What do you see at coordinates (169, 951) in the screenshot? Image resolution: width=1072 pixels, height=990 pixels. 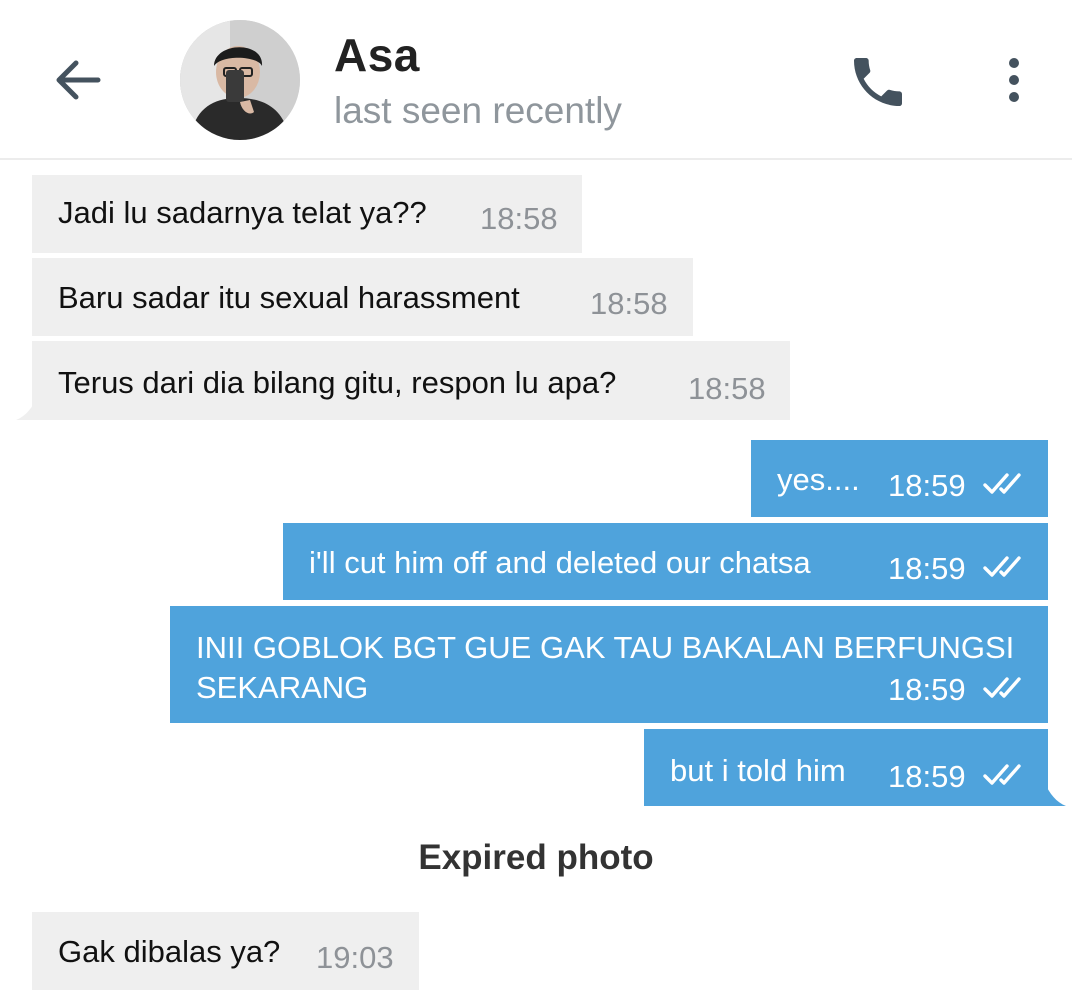 I see `message-text: Gak dibalas ya?` at bounding box center [169, 951].